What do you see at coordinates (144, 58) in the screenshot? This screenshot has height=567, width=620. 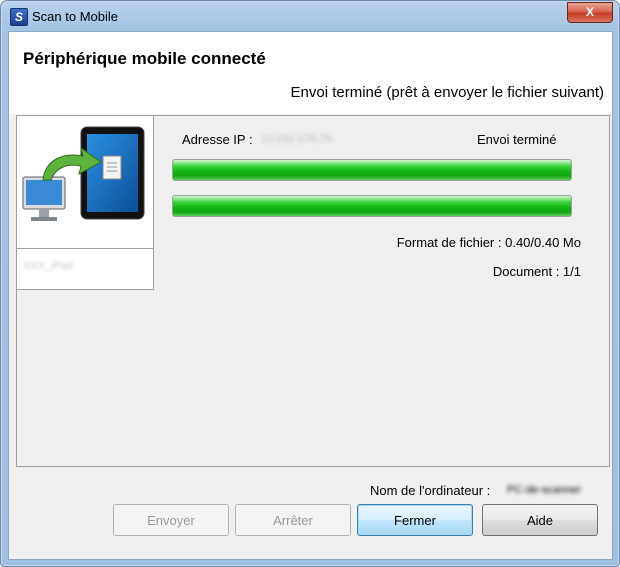 I see `page-title: Périphérique mobile connecté` at bounding box center [144, 58].